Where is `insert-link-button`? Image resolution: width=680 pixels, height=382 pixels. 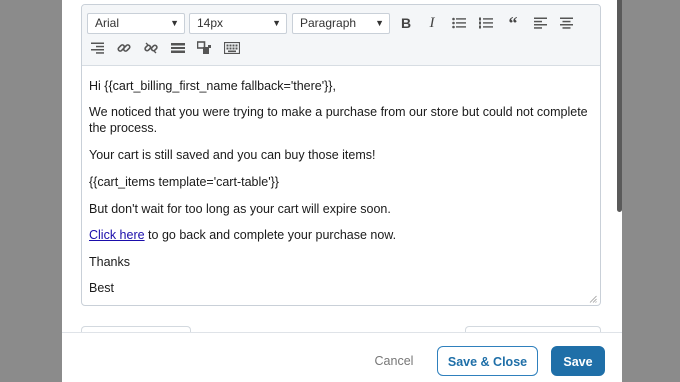 insert-link-button is located at coordinates (124, 48).